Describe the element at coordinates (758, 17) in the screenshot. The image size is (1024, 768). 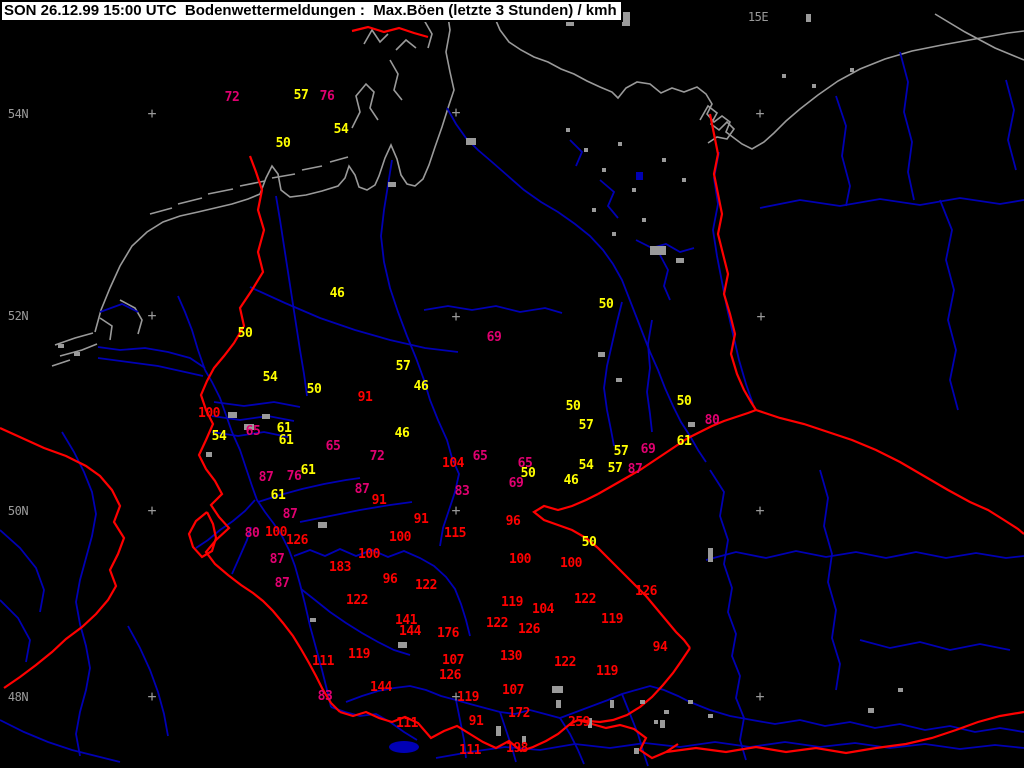
I see `grid-label: 15E` at that location.